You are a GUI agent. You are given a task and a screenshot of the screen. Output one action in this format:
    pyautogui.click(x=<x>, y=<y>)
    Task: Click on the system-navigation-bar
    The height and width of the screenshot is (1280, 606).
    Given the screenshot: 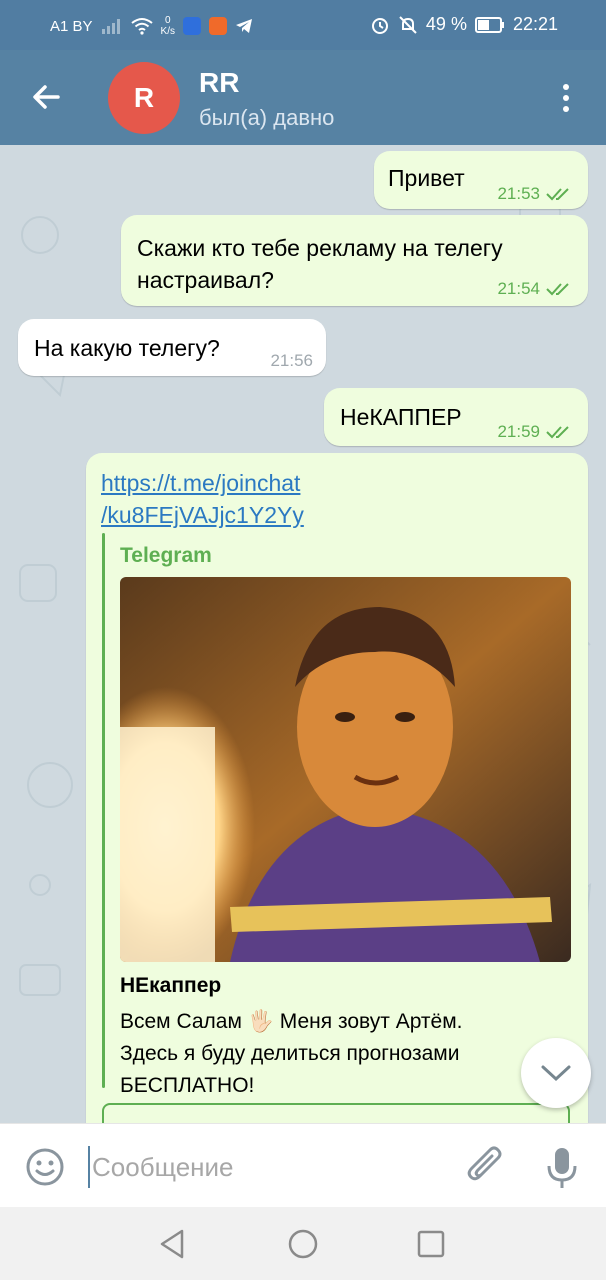 What is the action you would take?
    pyautogui.click(x=303, y=1243)
    